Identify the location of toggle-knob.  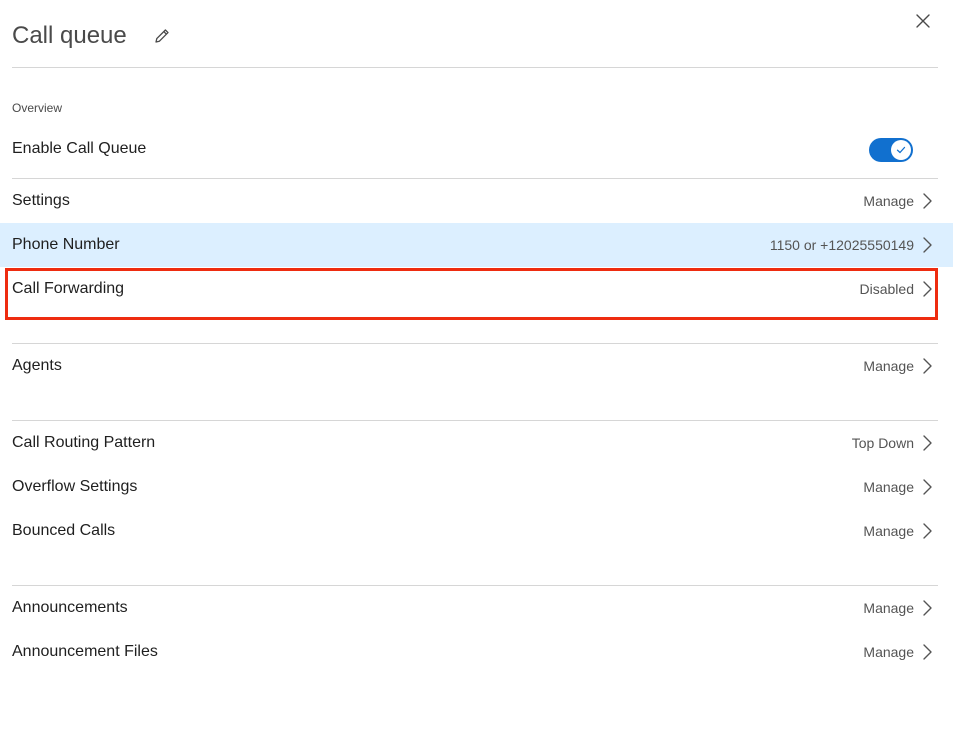
(901, 150).